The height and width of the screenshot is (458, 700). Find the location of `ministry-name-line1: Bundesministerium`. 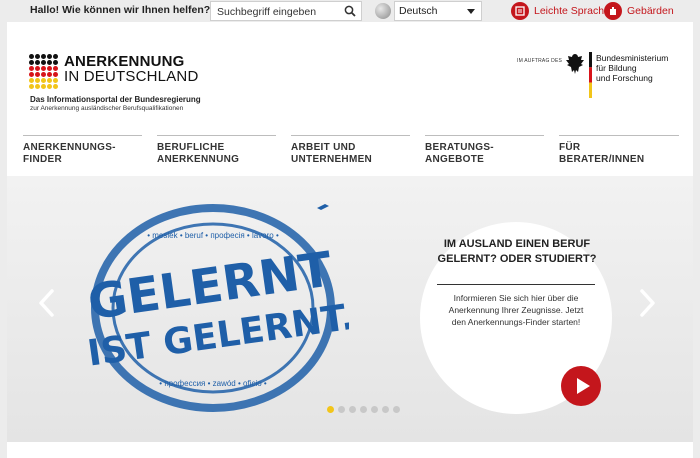

ministry-name-line1: Bundesministerium is located at coordinates (632, 58).